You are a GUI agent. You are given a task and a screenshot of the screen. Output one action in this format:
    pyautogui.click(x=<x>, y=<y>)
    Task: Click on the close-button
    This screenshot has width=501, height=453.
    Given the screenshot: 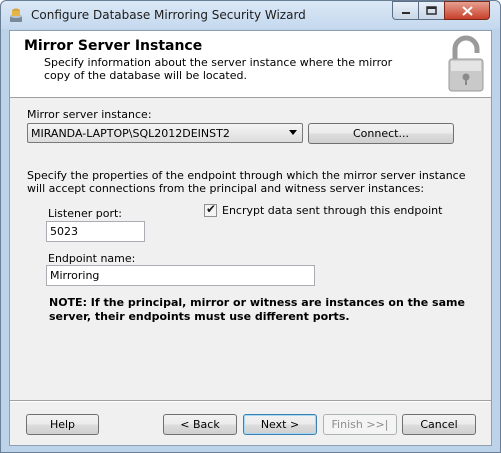 What is the action you would take?
    pyautogui.click(x=467, y=10)
    